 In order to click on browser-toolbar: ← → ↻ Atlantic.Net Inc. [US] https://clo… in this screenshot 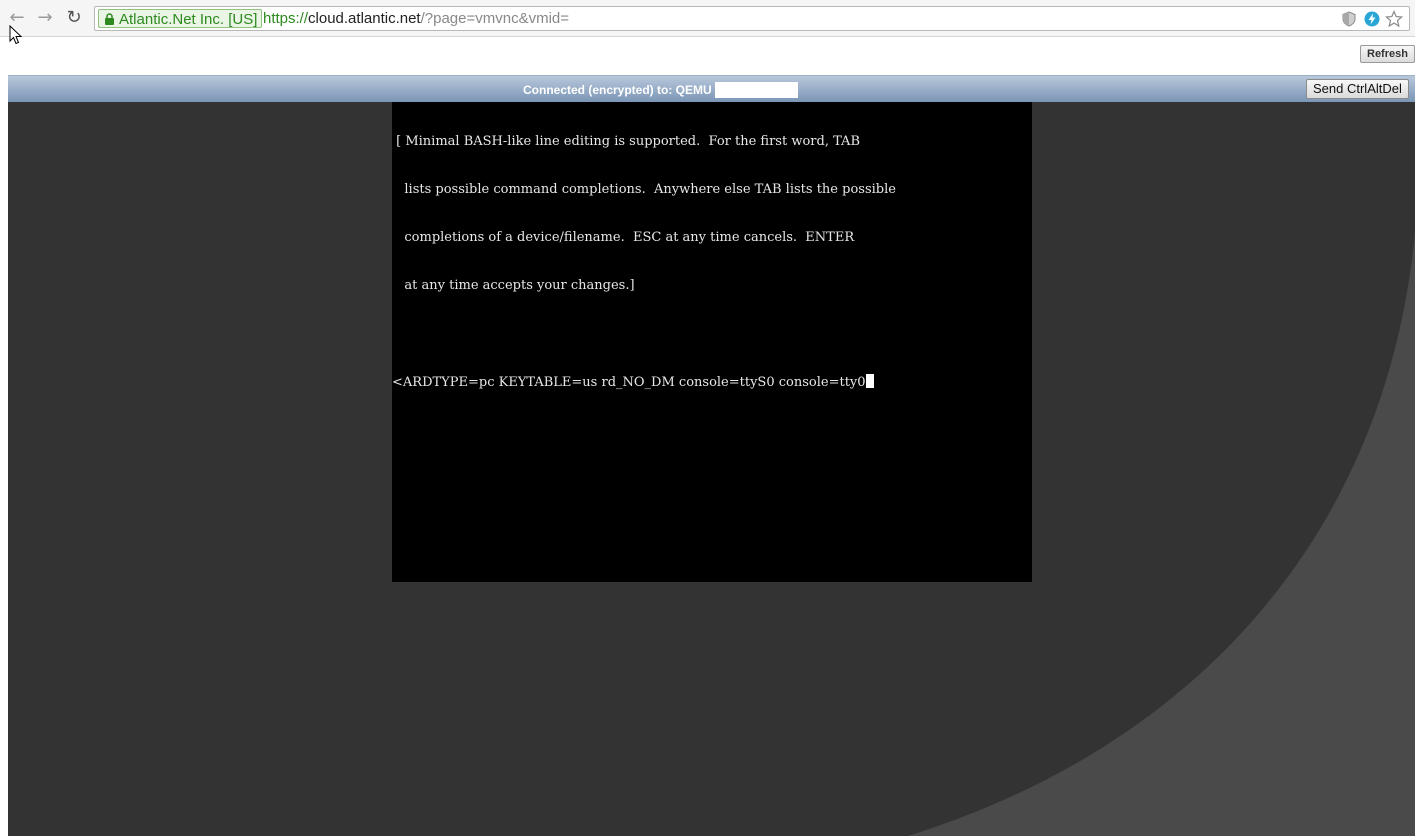, I will do `click(707, 18)`.